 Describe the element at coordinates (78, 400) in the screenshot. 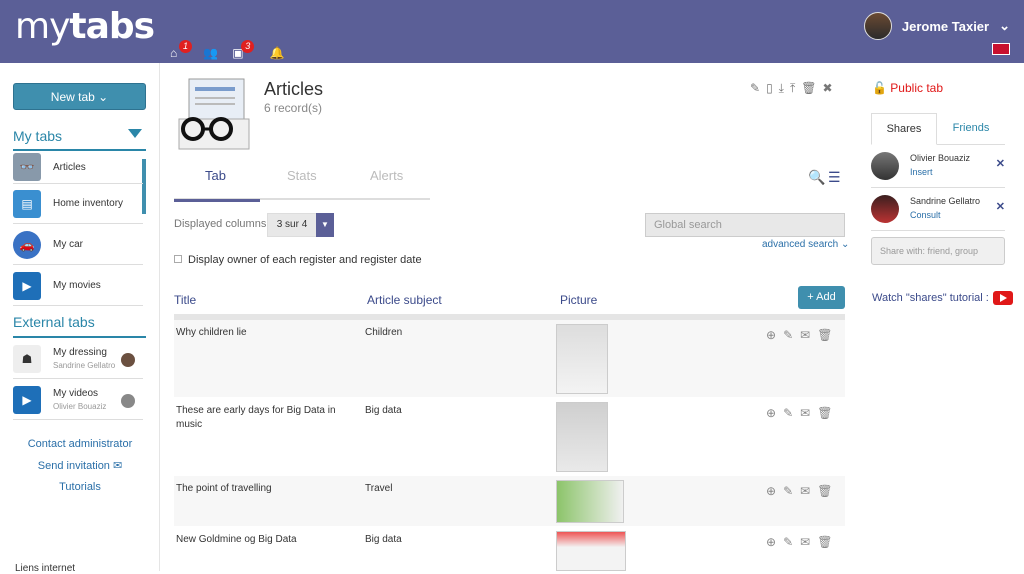

I see `sidebar-item-my-videos: ▶ My videos Olivier Bouaziz` at that location.